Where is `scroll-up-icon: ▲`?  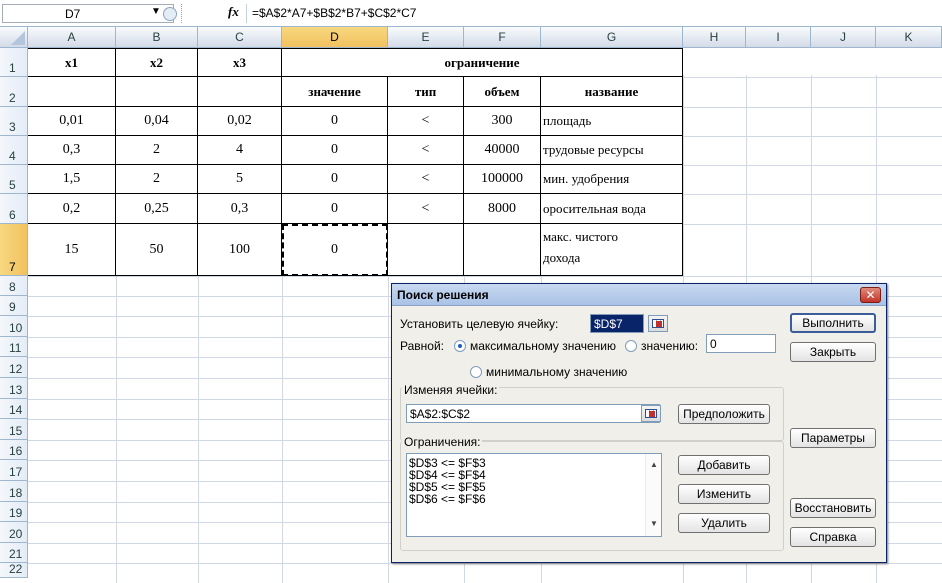 scroll-up-icon: ▲ is located at coordinates (654, 464).